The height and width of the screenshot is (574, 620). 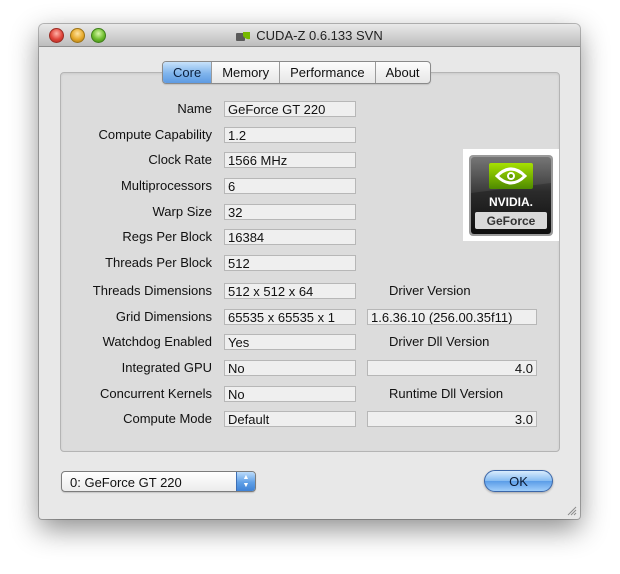 I want to click on integrated-gpu-label: Integrated GPU, so click(x=166, y=367).